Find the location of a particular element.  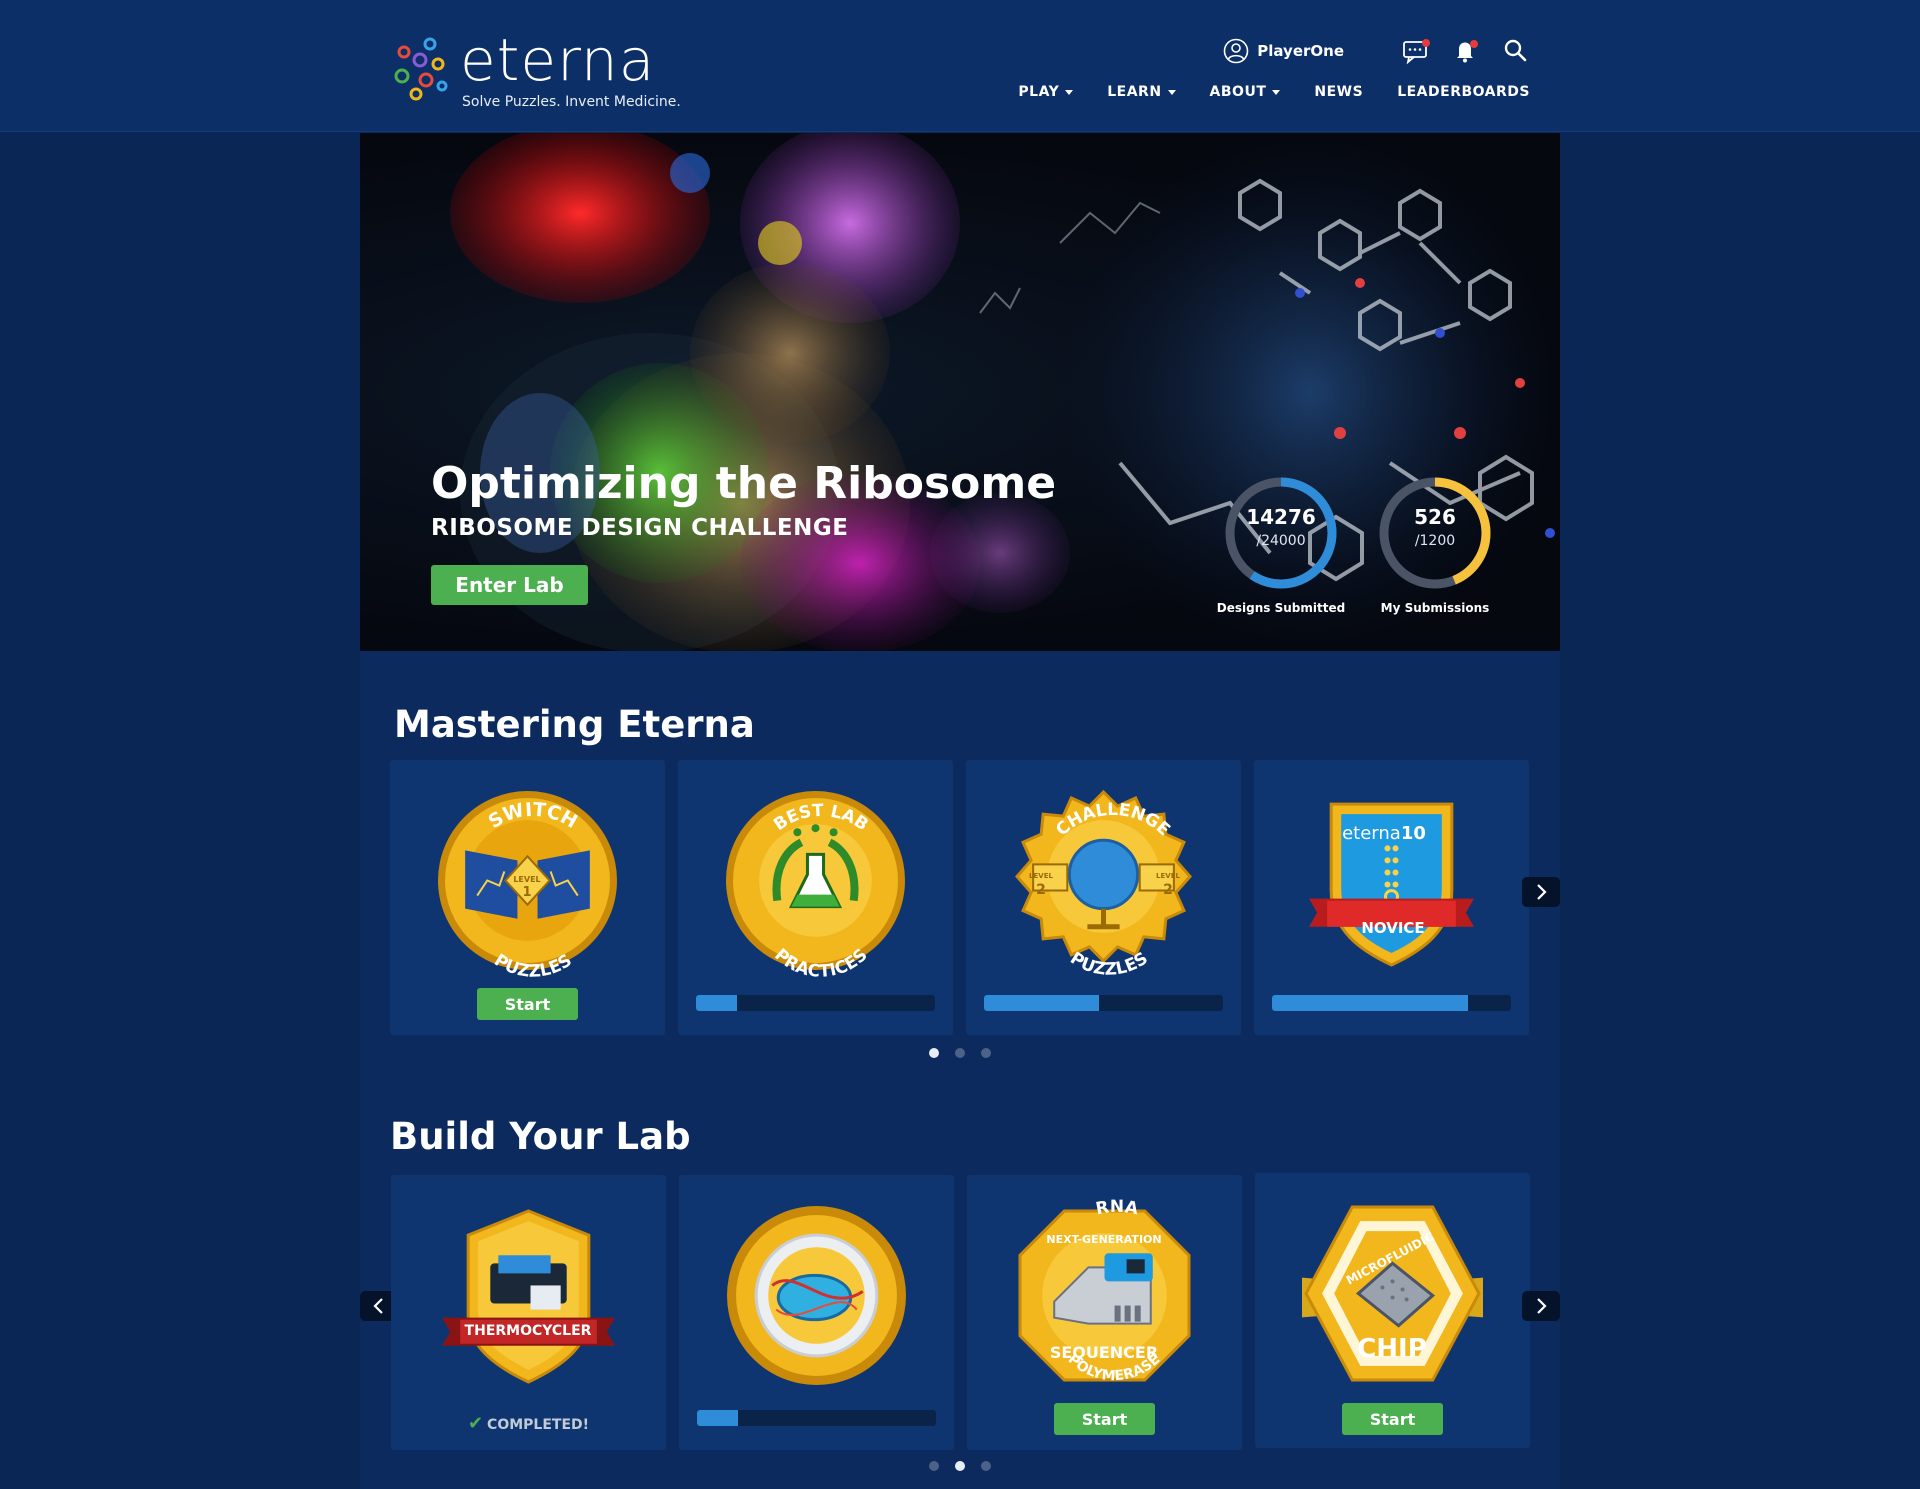

enter-lab-button: Enter Lab is located at coordinates (509, 585).